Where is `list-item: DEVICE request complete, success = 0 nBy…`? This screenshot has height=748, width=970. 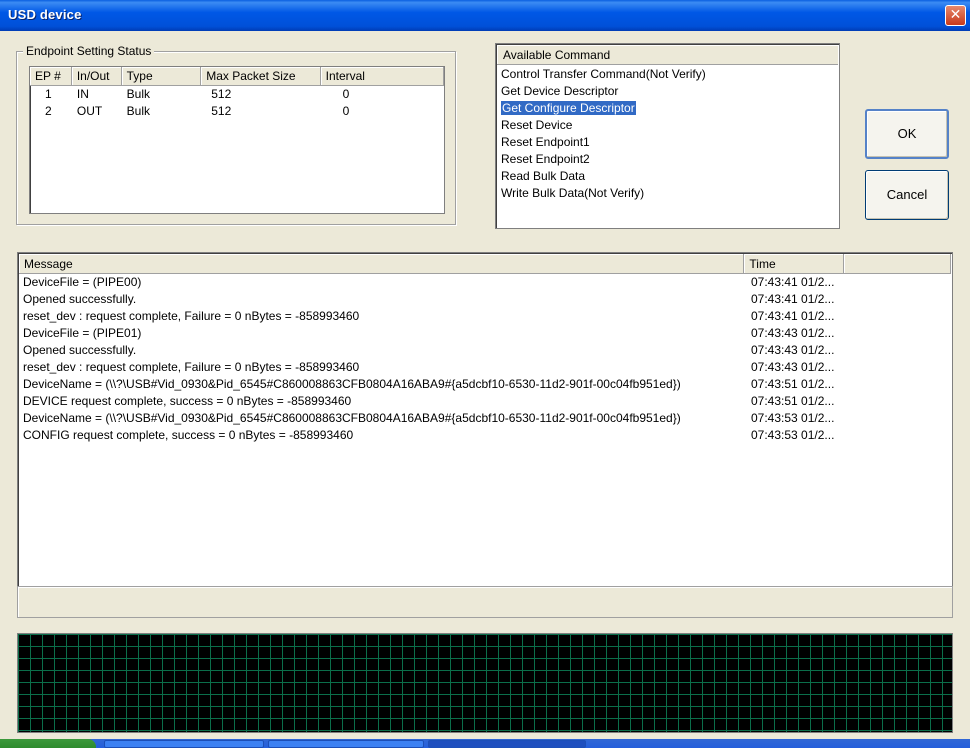 list-item: DEVICE request complete, success = 0 nBy… is located at coordinates (485, 401).